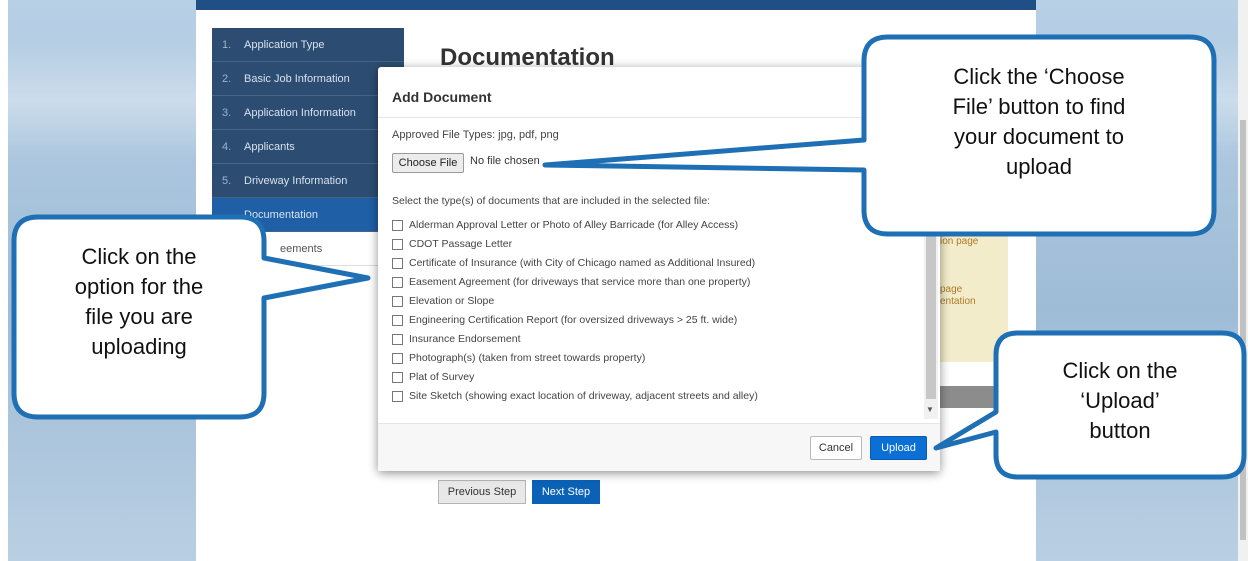 The width and height of the screenshot is (1248, 561). I want to click on callout-line: your document to, so click(1039, 136).